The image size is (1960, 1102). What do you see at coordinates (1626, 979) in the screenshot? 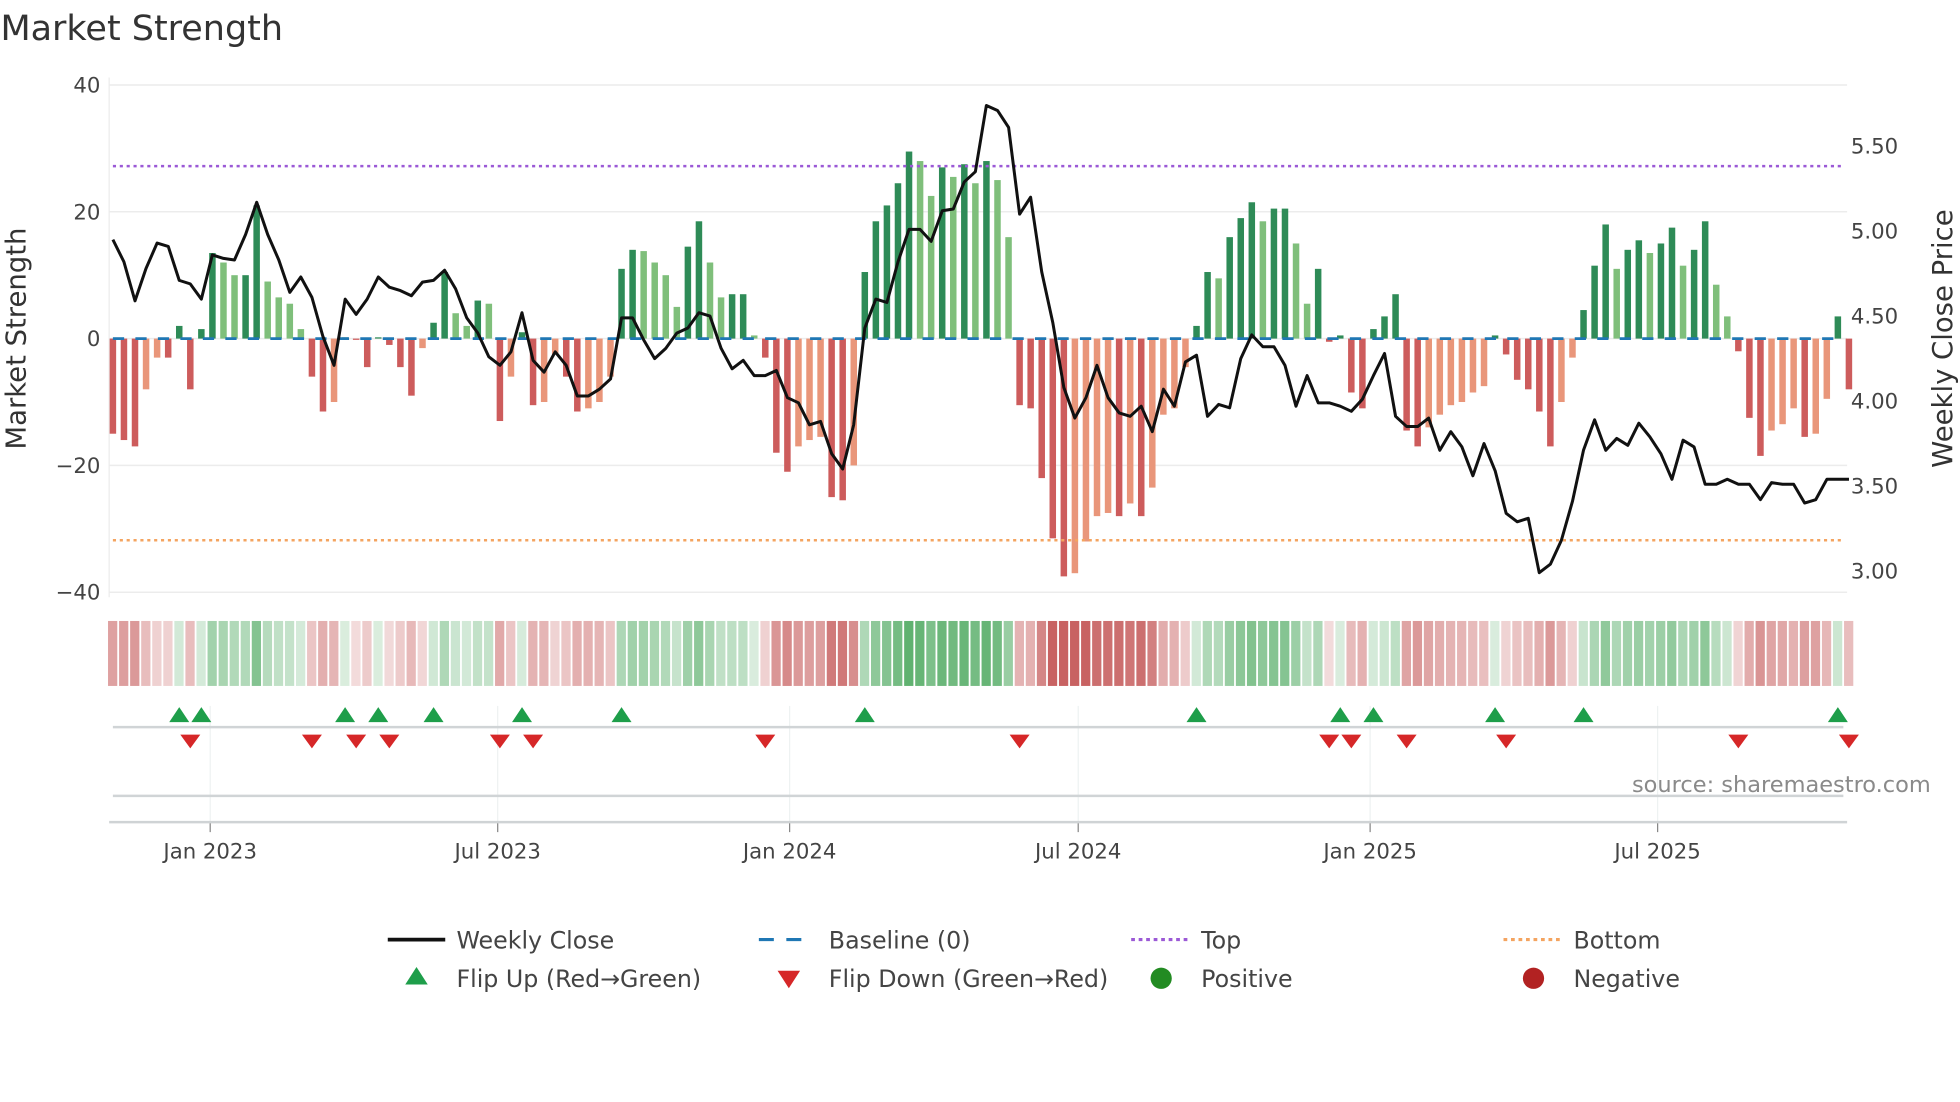
I see `legend-negative-label: Negative` at bounding box center [1626, 979].